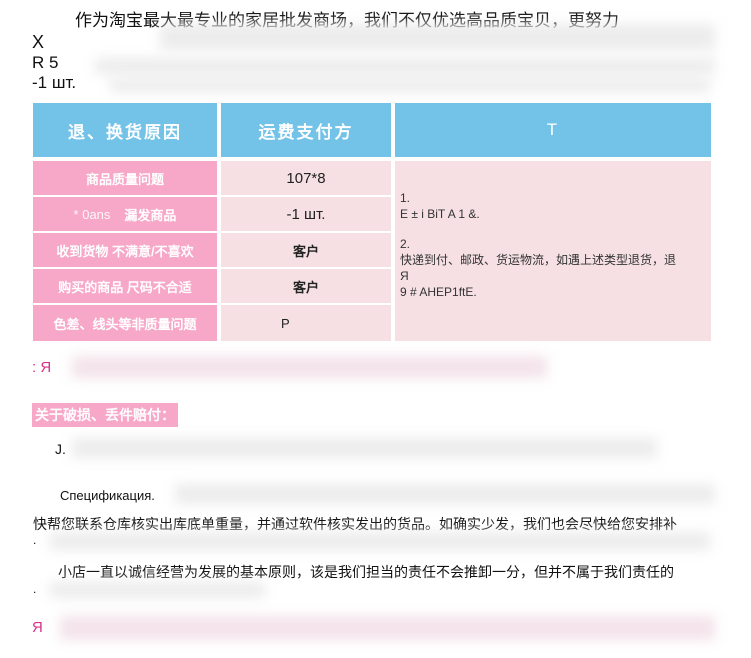 The width and height of the screenshot is (751, 658). Describe the element at coordinates (105, 415) in the screenshot. I see `damage-compensation-title: 关于破损、丢件赔付：` at that location.